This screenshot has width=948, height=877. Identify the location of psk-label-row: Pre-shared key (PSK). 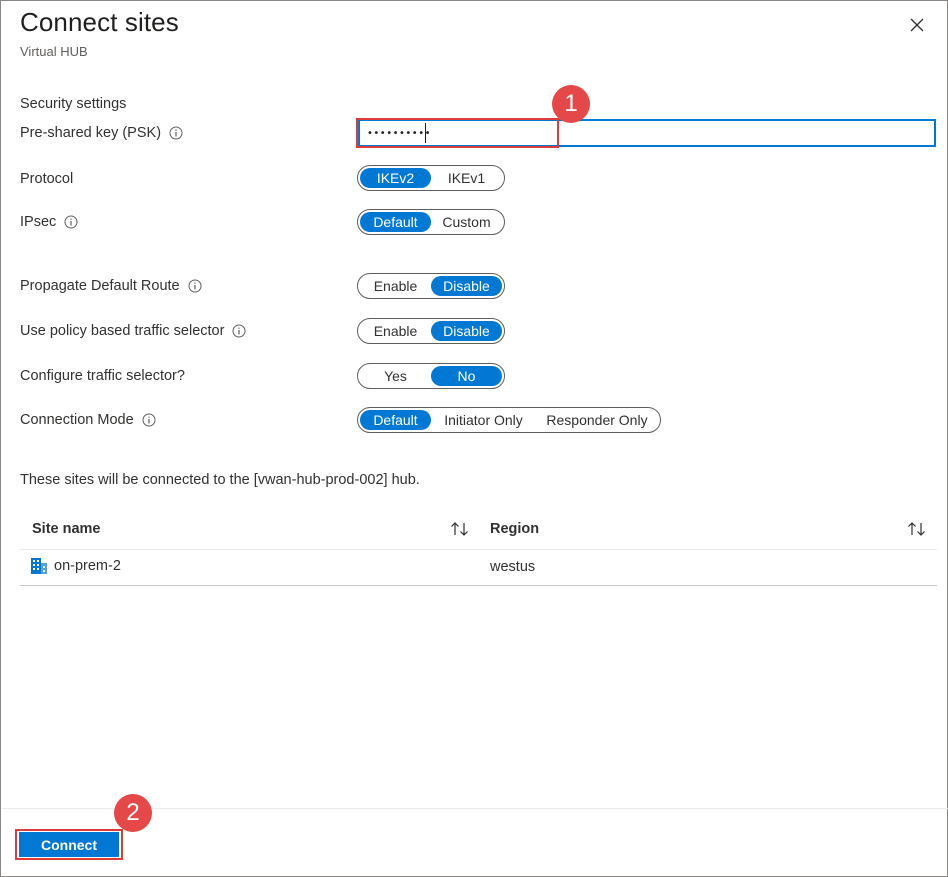
(101, 133).